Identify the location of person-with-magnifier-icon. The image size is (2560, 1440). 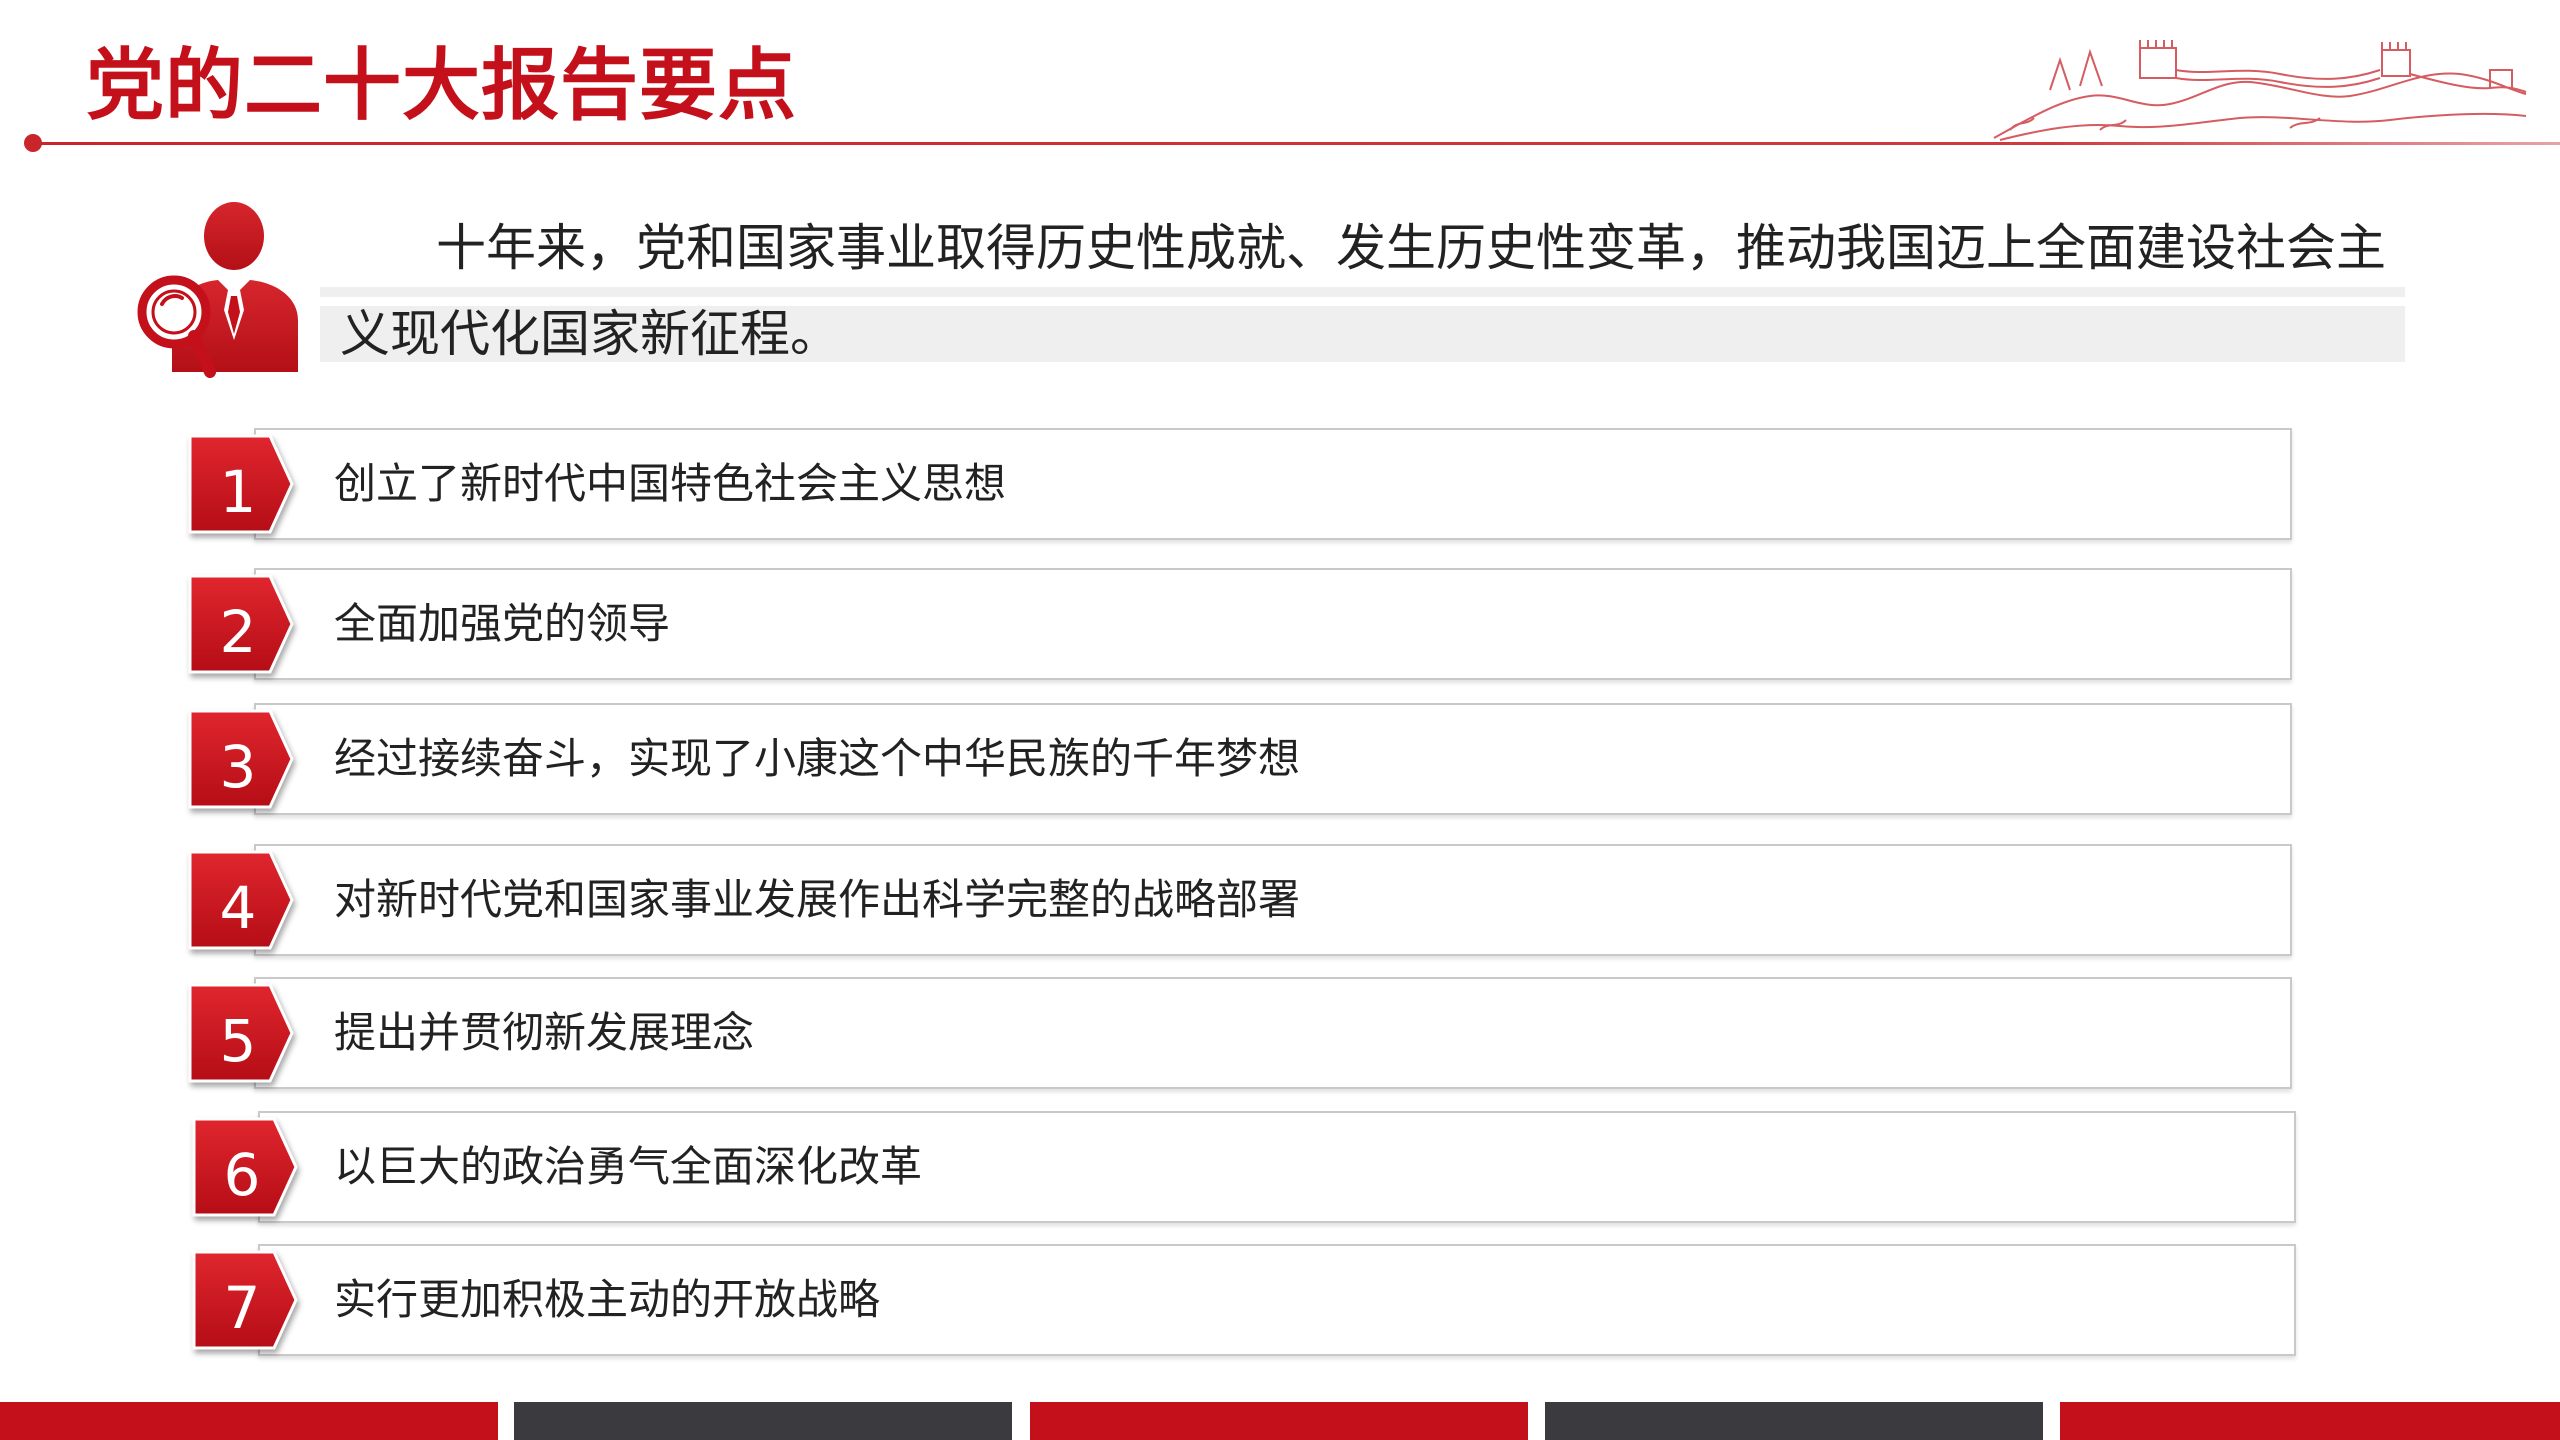
(217, 290).